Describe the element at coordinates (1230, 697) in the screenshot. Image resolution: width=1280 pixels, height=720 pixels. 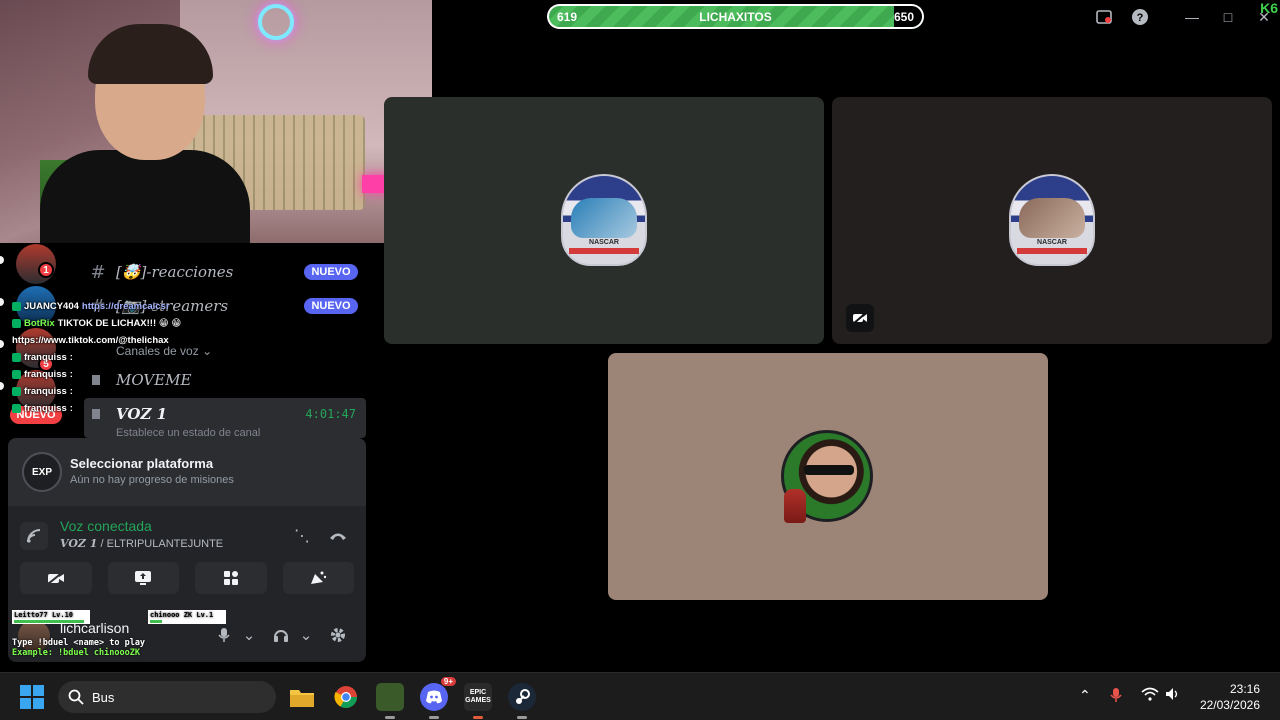
I see `taskbar-clock: 23:16 22/03/2026` at that location.